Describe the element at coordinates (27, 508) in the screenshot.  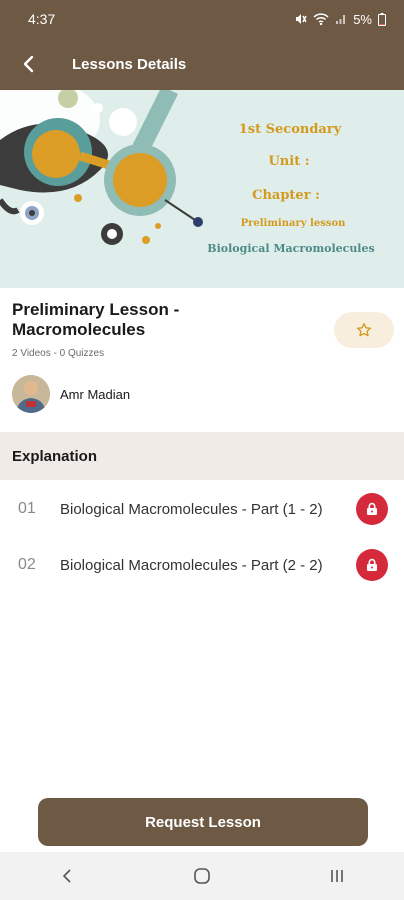
I see `lesson-number: 01` at that location.